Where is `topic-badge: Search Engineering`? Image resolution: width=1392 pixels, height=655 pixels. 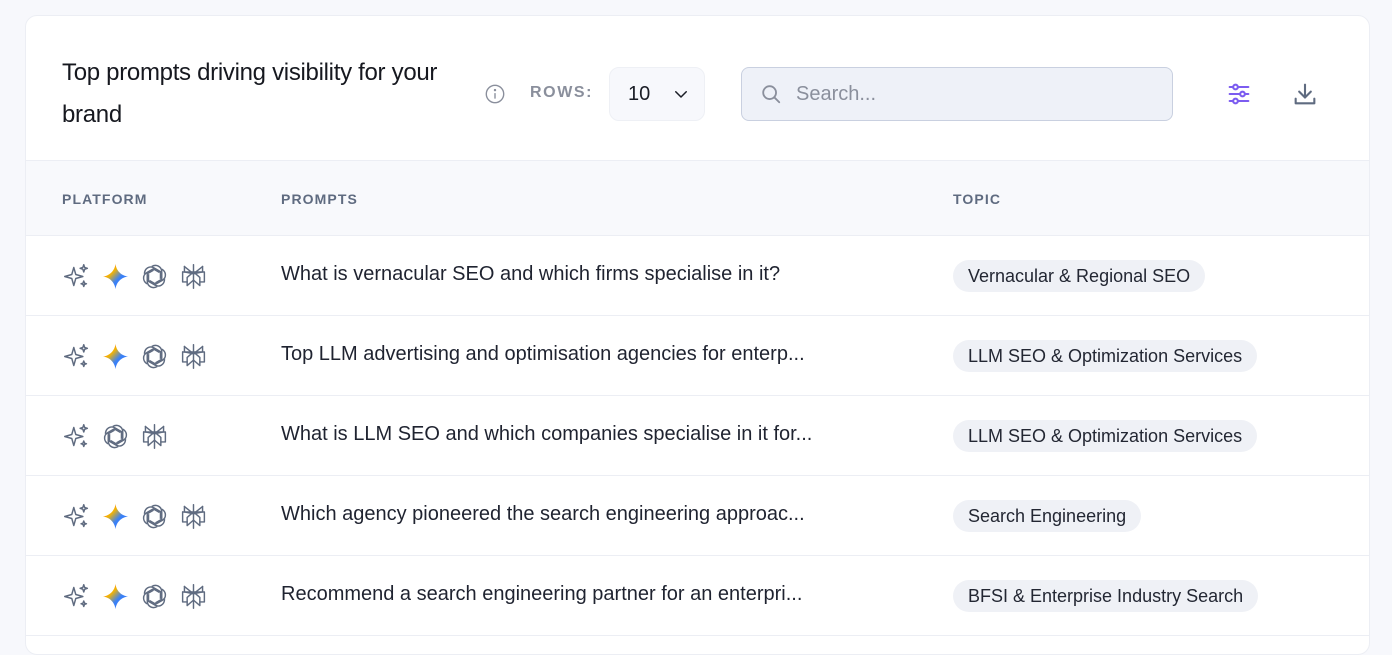 topic-badge: Search Engineering is located at coordinates (1047, 516).